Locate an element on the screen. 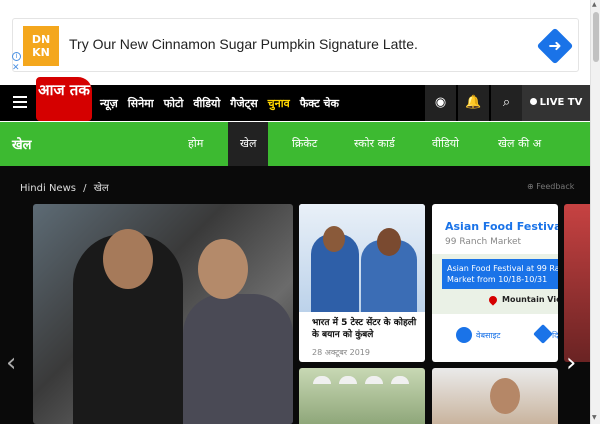 This screenshot has width=600, height=424. feedback-label: Feedback is located at coordinates (555, 186).